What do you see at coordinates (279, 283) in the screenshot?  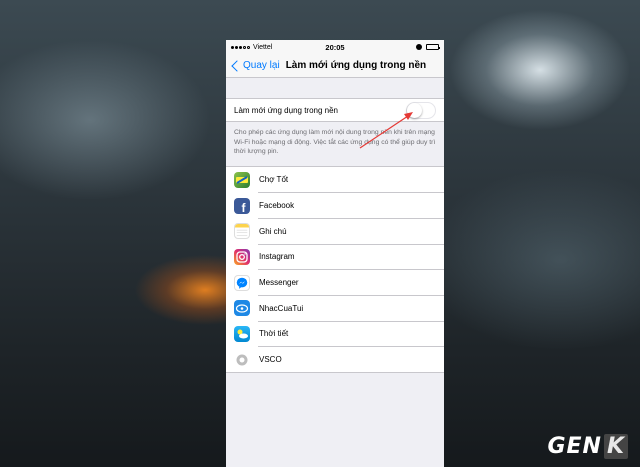 I see `app-name: Messenger` at bounding box center [279, 283].